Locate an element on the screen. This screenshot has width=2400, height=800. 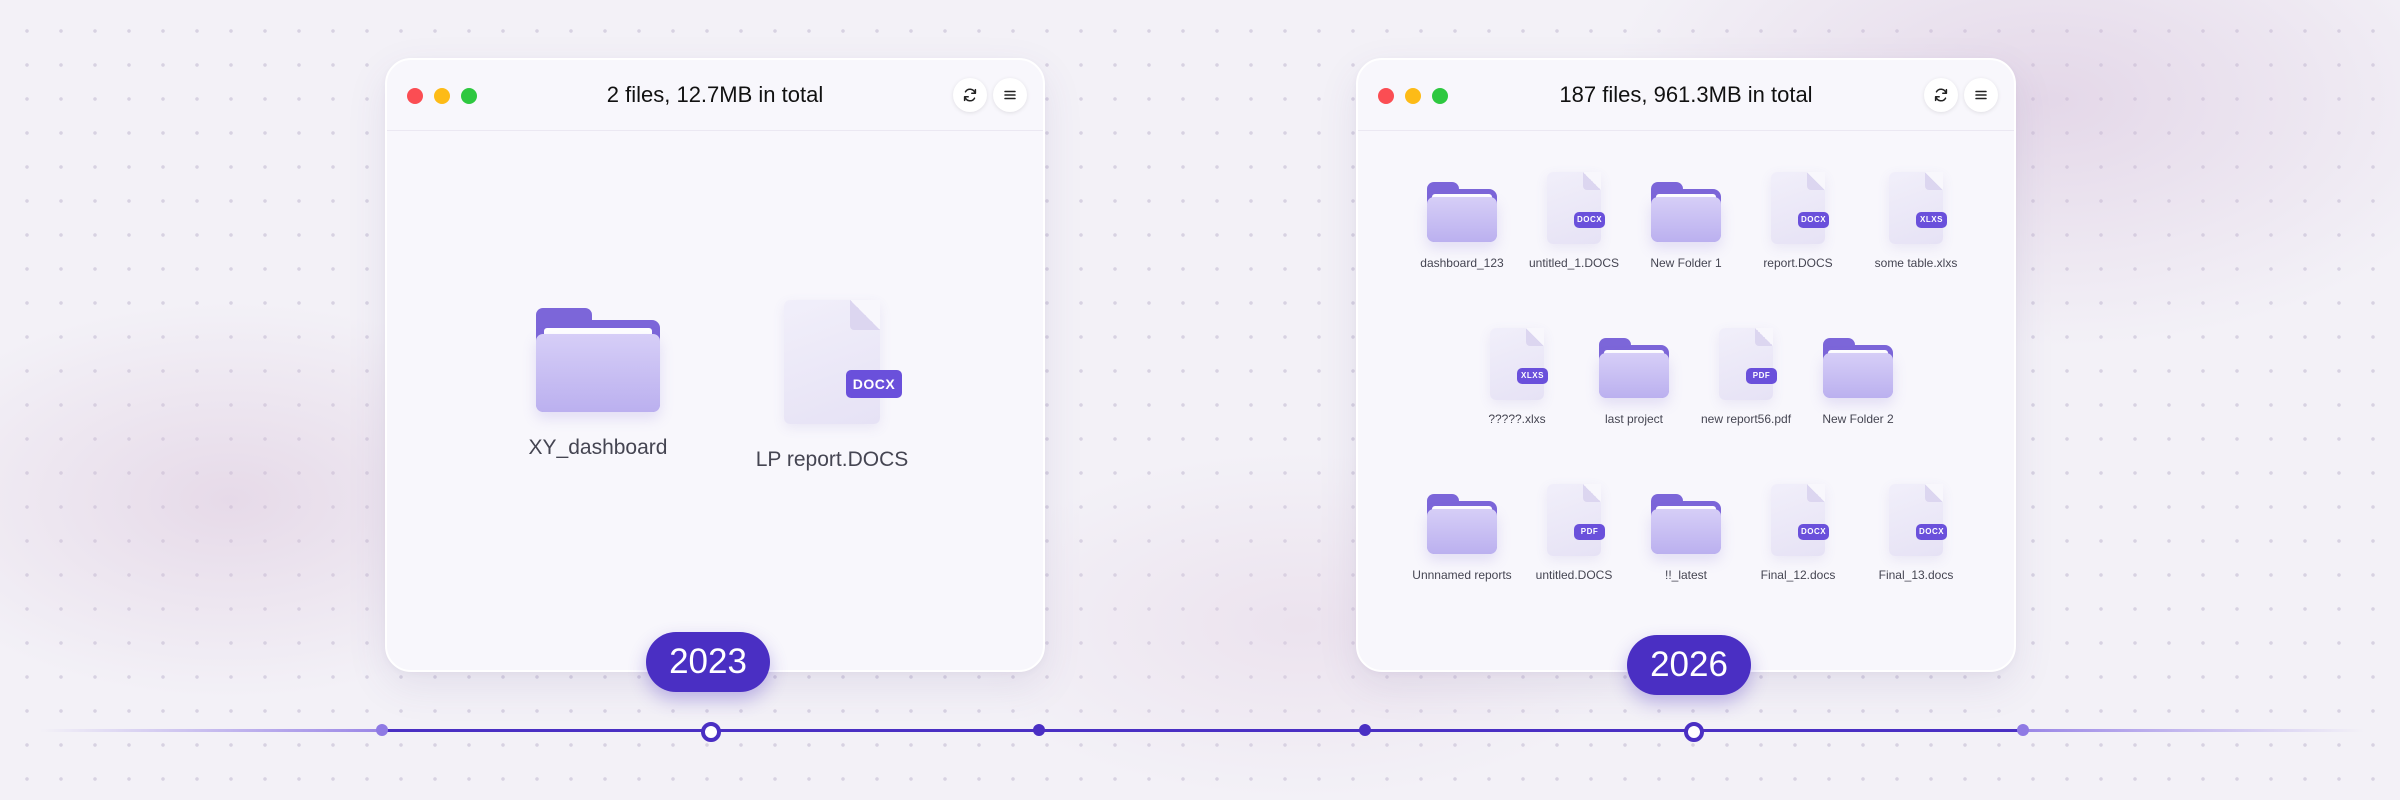
timeline-marker-2026 is located at coordinates (1694, 732).